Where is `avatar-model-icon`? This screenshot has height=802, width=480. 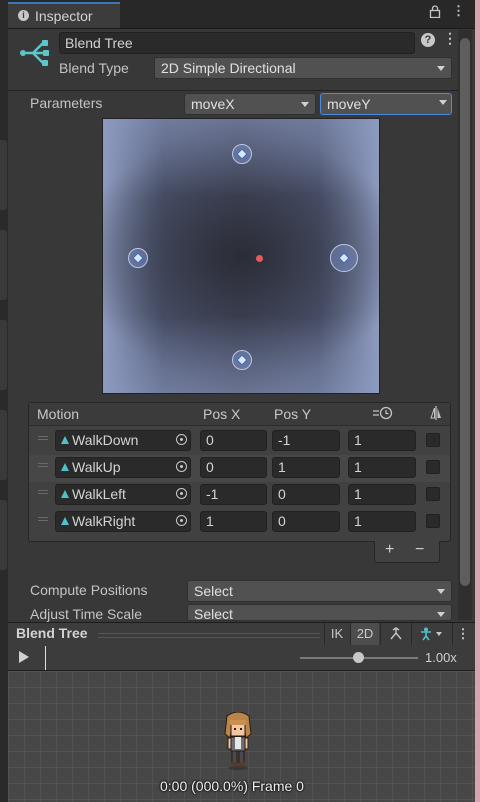
avatar-model-icon is located at coordinates (431, 634).